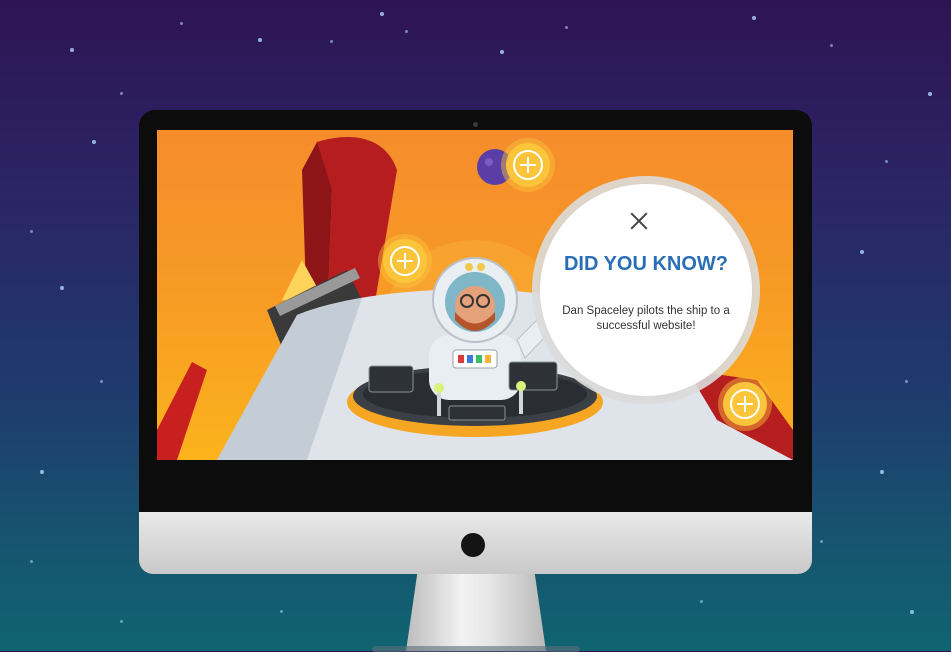 The image size is (951, 652). Describe the element at coordinates (476, 649) in the screenshot. I see `stand-shadow` at that location.